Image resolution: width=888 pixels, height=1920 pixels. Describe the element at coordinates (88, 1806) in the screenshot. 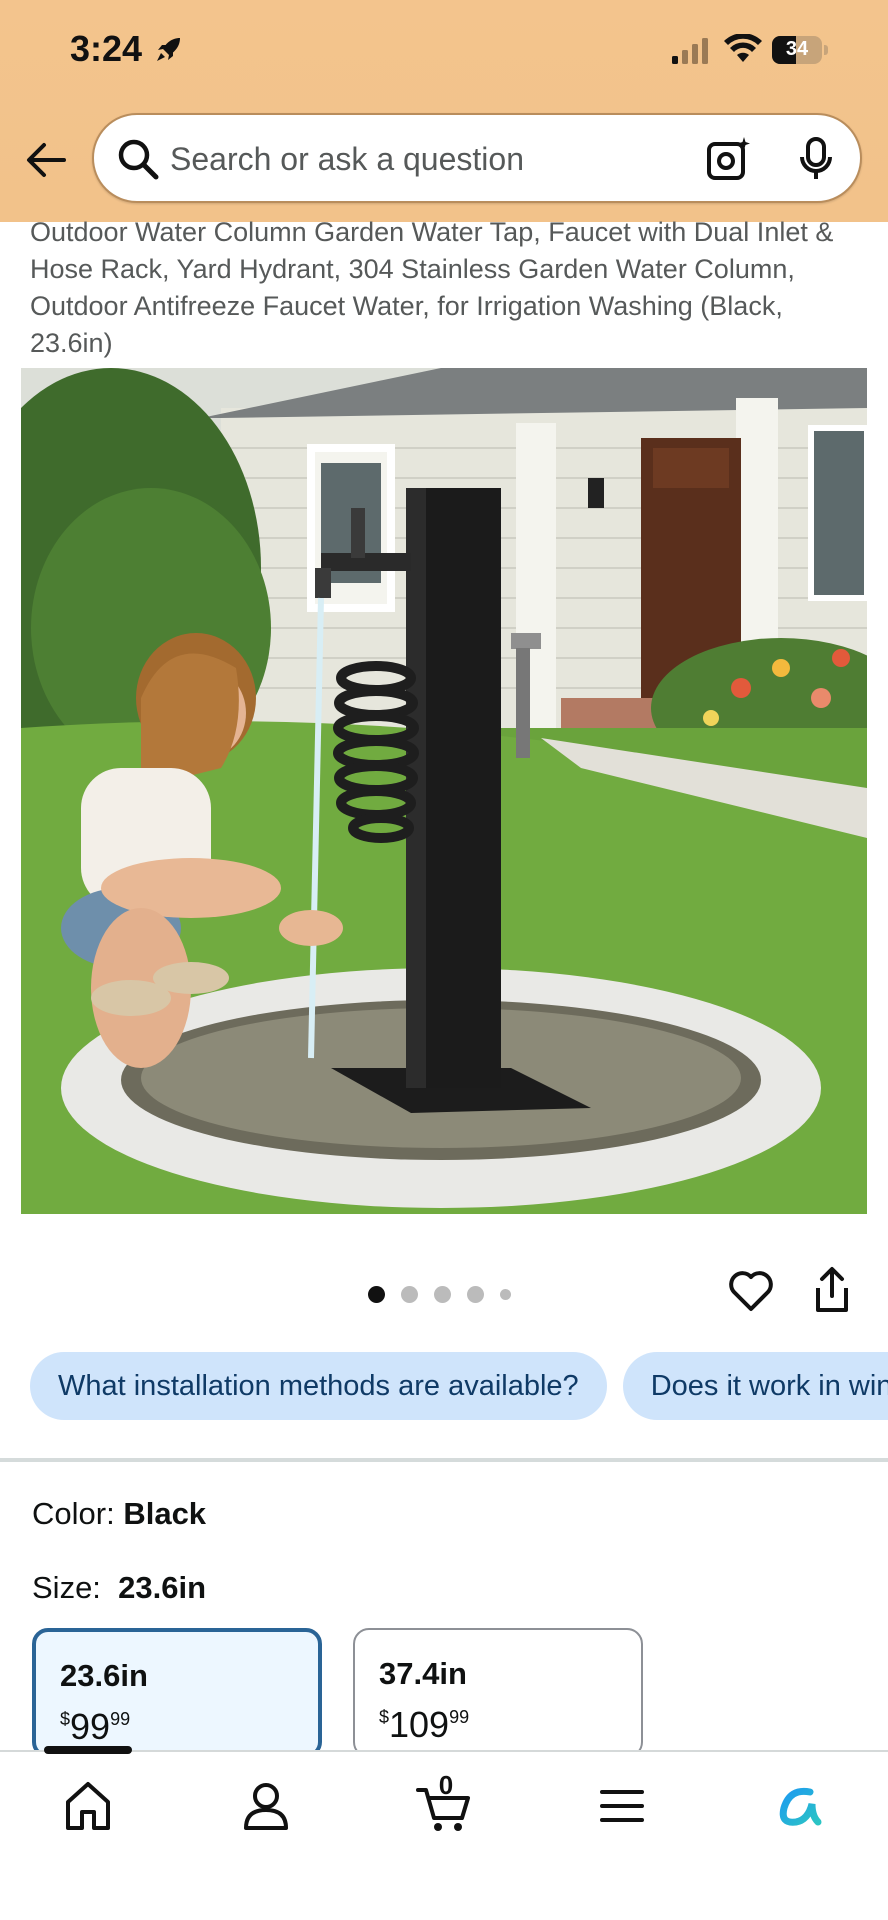

I see `home-icon` at that location.